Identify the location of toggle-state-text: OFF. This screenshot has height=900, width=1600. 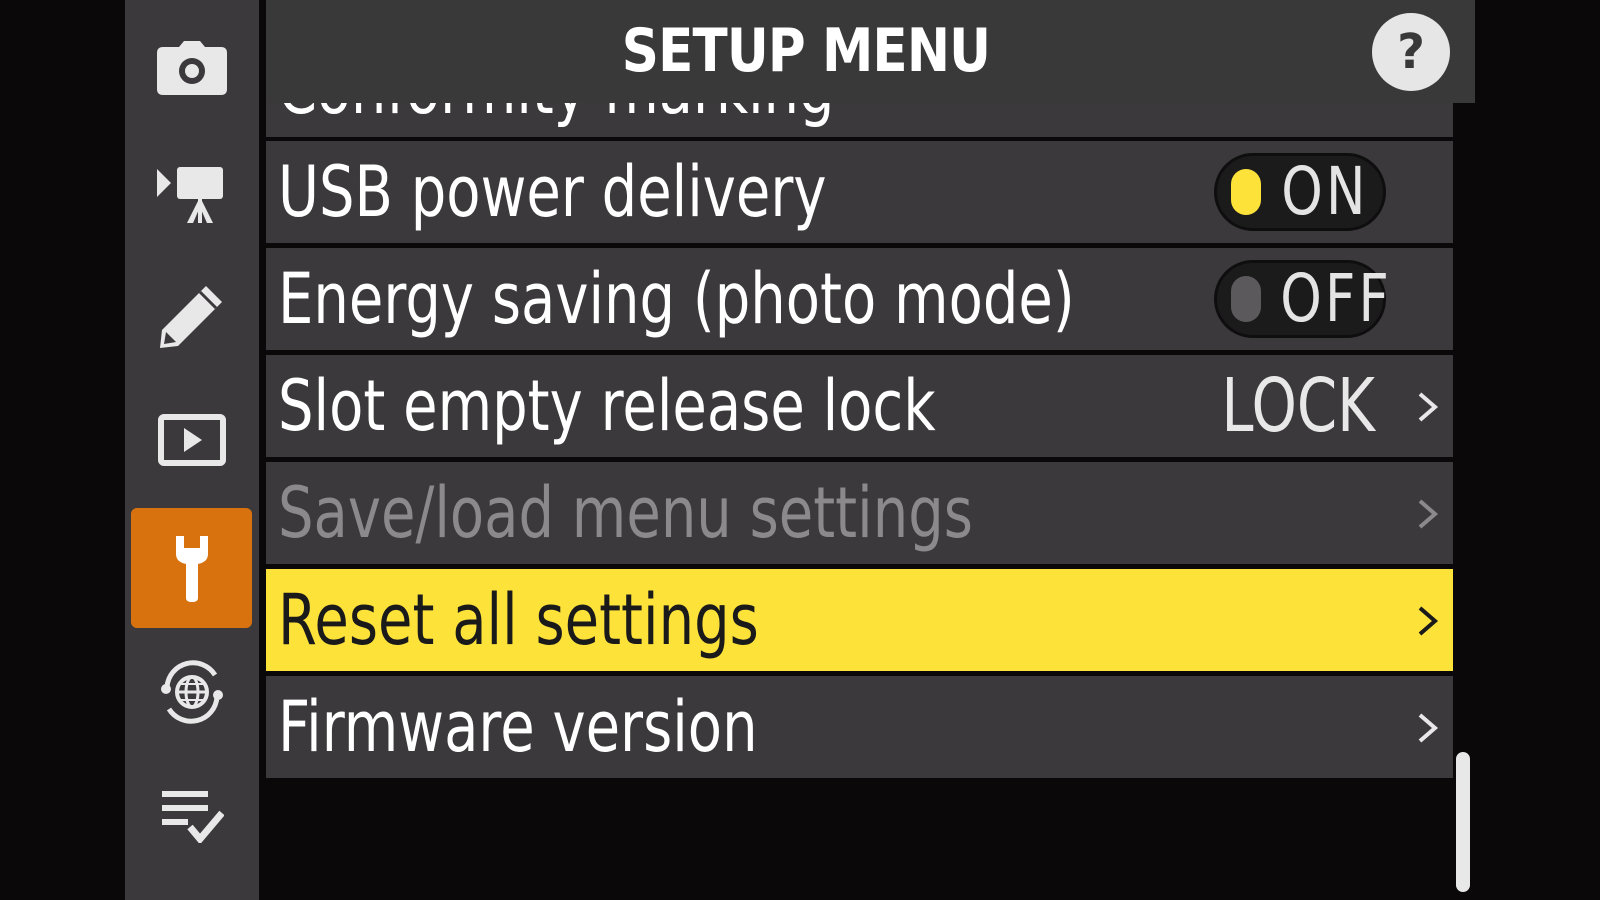
(1336, 298).